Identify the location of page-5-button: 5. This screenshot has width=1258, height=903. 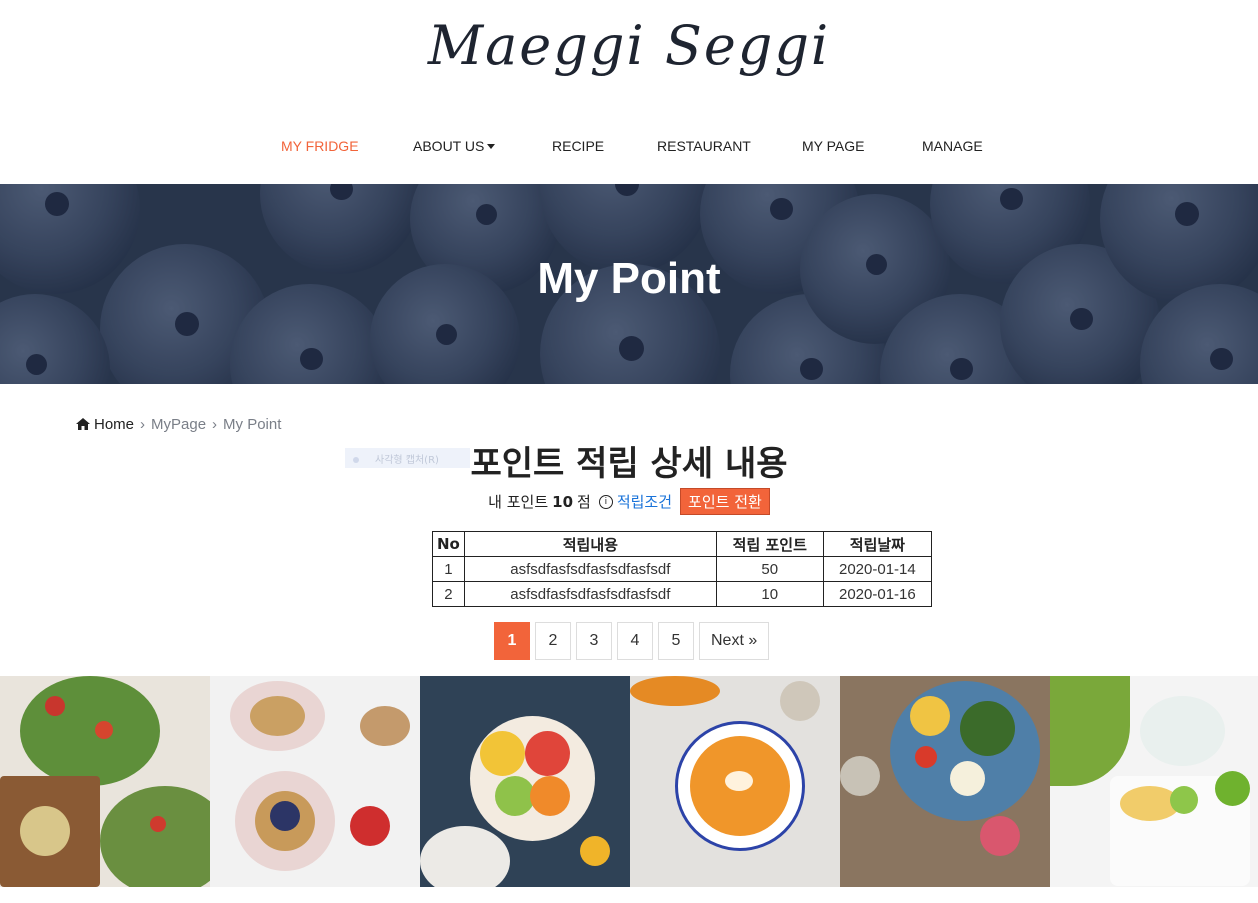
(676, 641).